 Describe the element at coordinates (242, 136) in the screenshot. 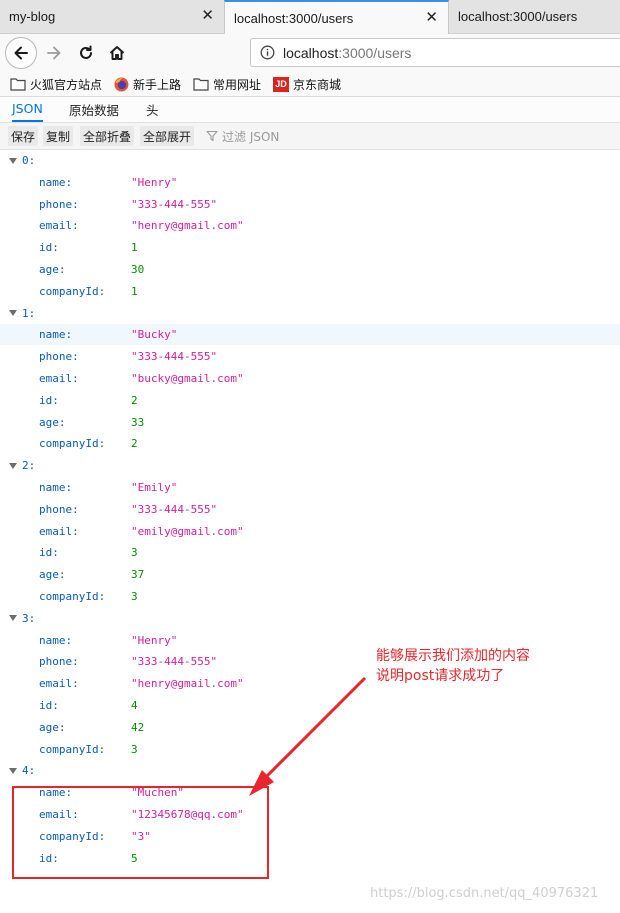

I see `filter-json-input: 过滤 JSON` at that location.